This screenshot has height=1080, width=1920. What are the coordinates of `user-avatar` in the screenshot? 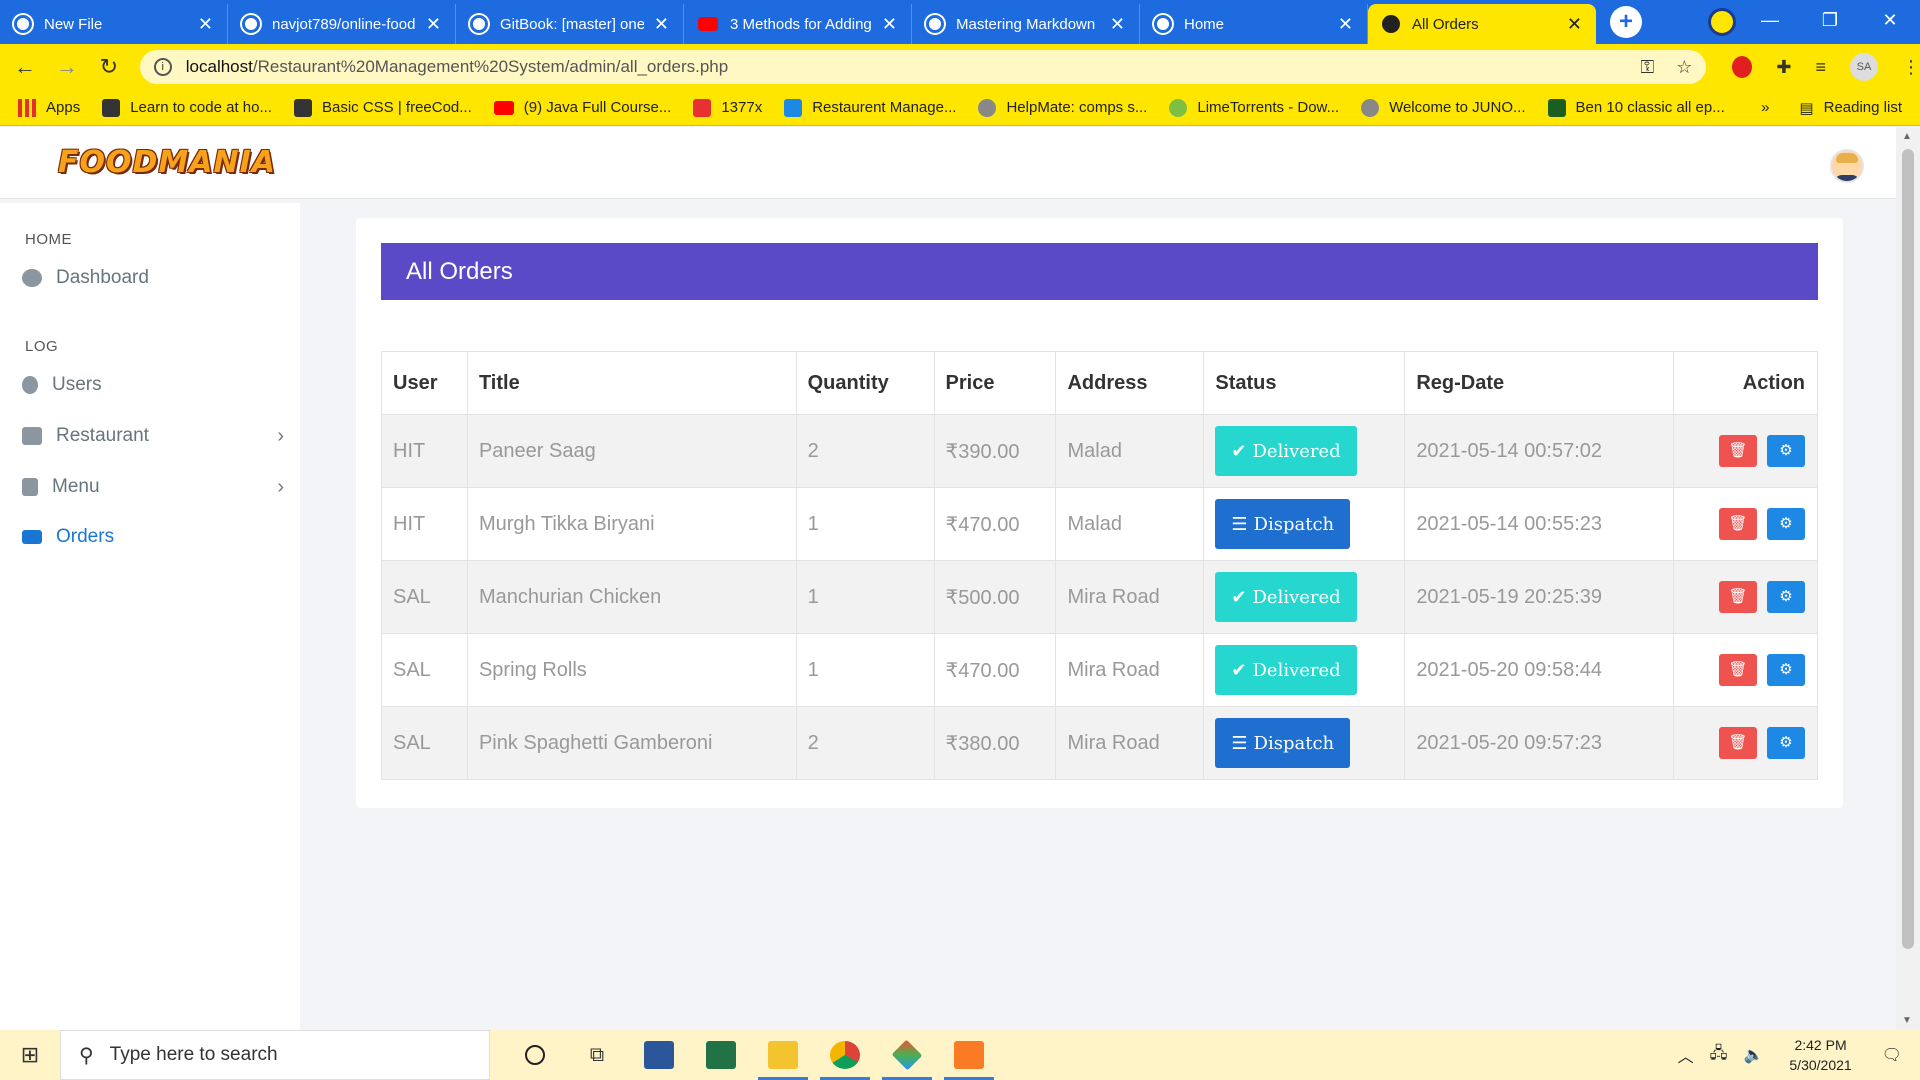 It's located at (1847, 166).